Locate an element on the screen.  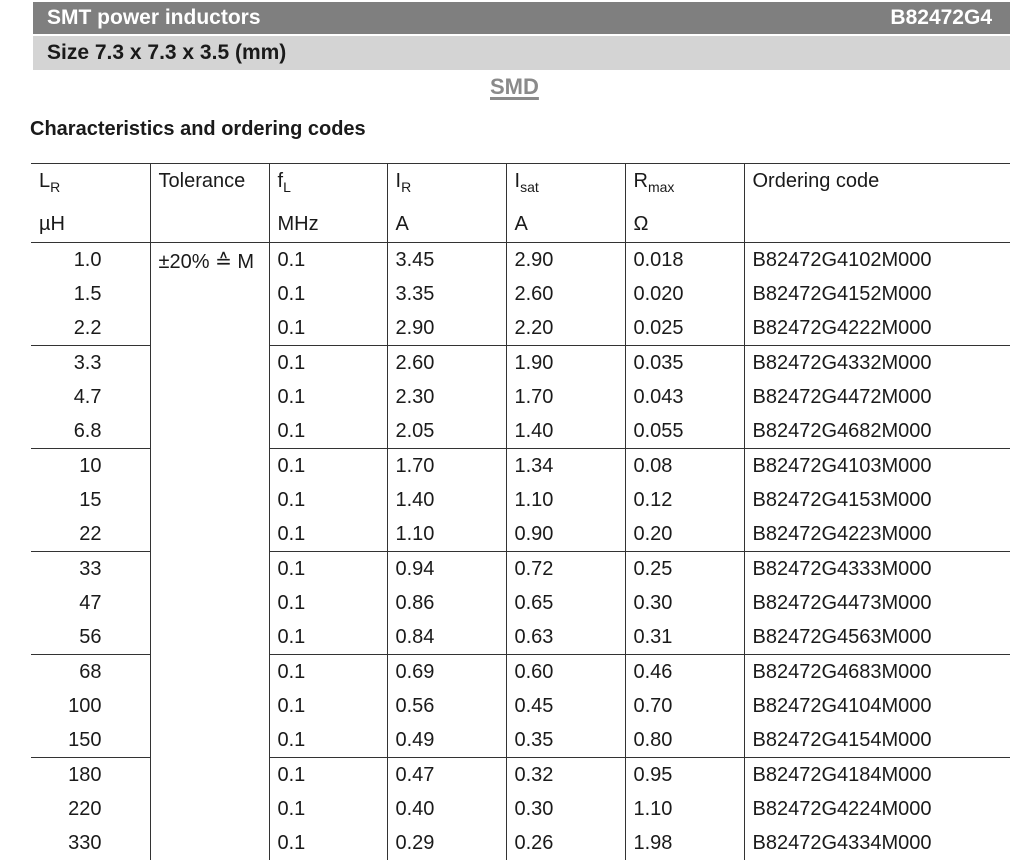
unit-rmax: Ω is located at coordinates (684, 224).